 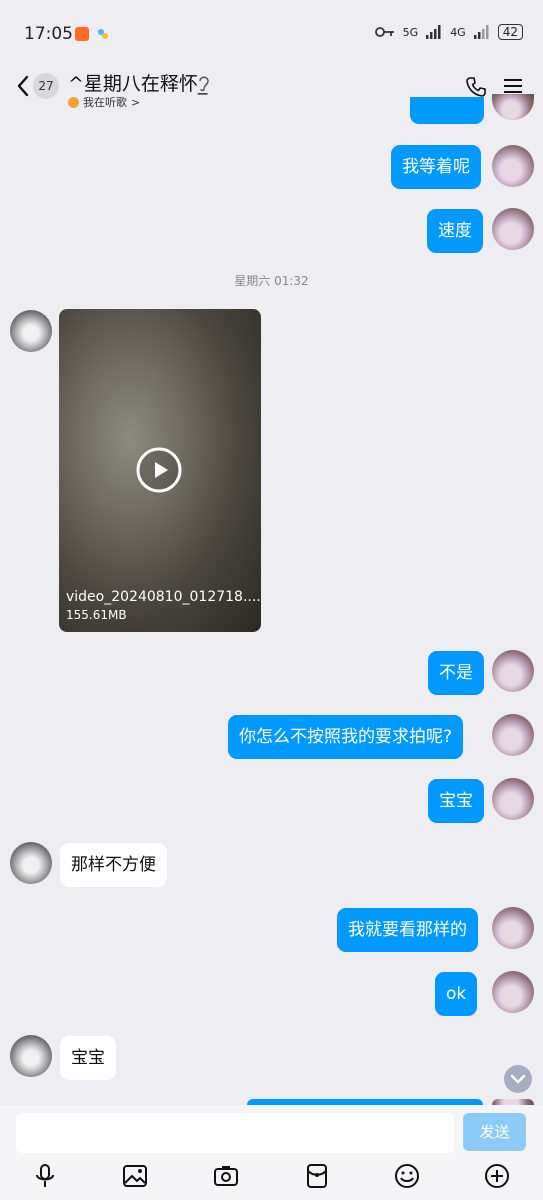 What do you see at coordinates (46, 86) in the screenshot?
I see `unread-count-badge: 27` at bounding box center [46, 86].